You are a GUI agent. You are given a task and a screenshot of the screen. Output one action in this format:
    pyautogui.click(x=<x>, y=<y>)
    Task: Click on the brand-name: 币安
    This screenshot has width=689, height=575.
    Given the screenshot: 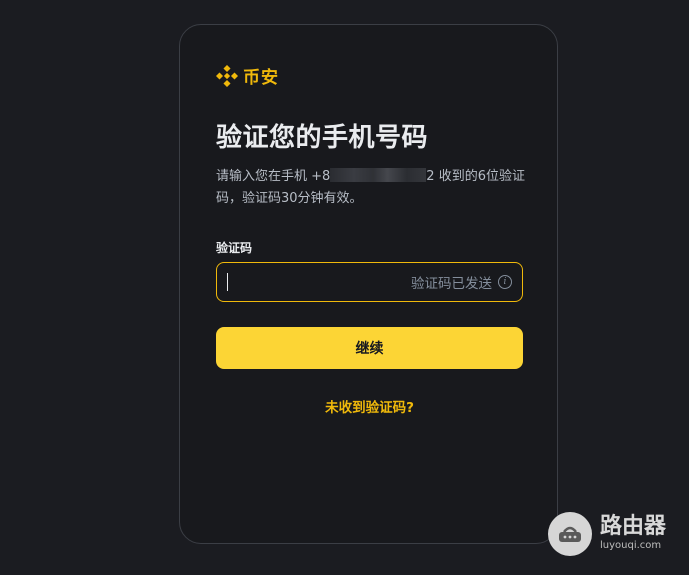 What is the action you would take?
    pyautogui.click(x=261, y=78)
    